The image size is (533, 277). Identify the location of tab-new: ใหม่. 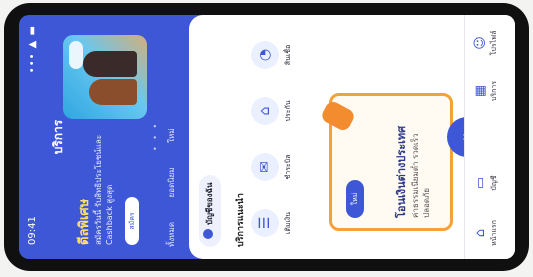
(171, 135).